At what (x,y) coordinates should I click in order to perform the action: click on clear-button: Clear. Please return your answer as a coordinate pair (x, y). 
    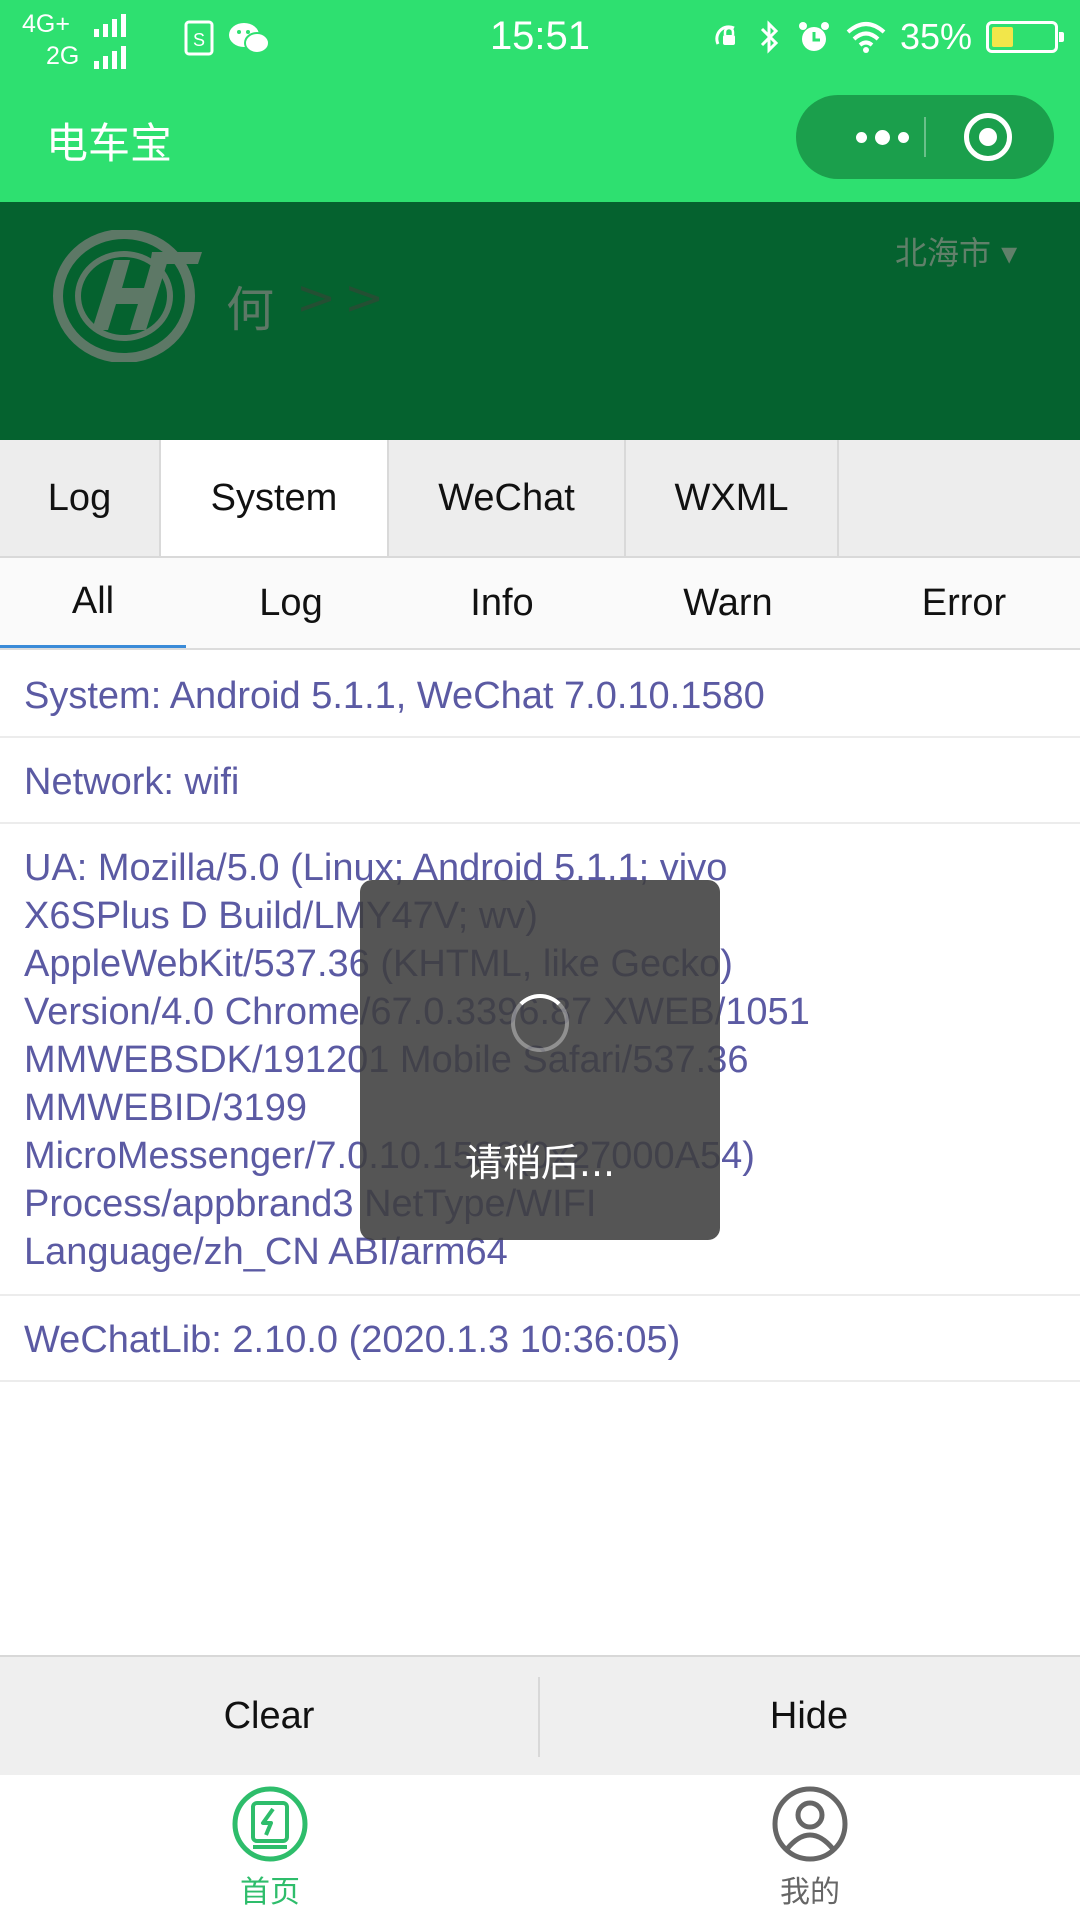
    Looking at the image, I should click on (269, 1716).